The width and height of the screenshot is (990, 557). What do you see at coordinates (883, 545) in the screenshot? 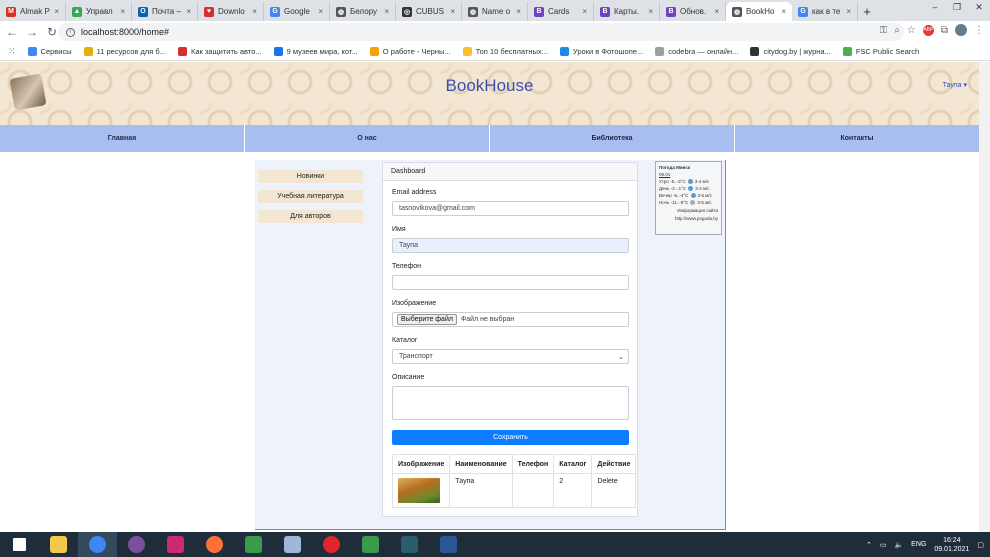
I see `network-icon: ▭` at bounding box center [883, 545].